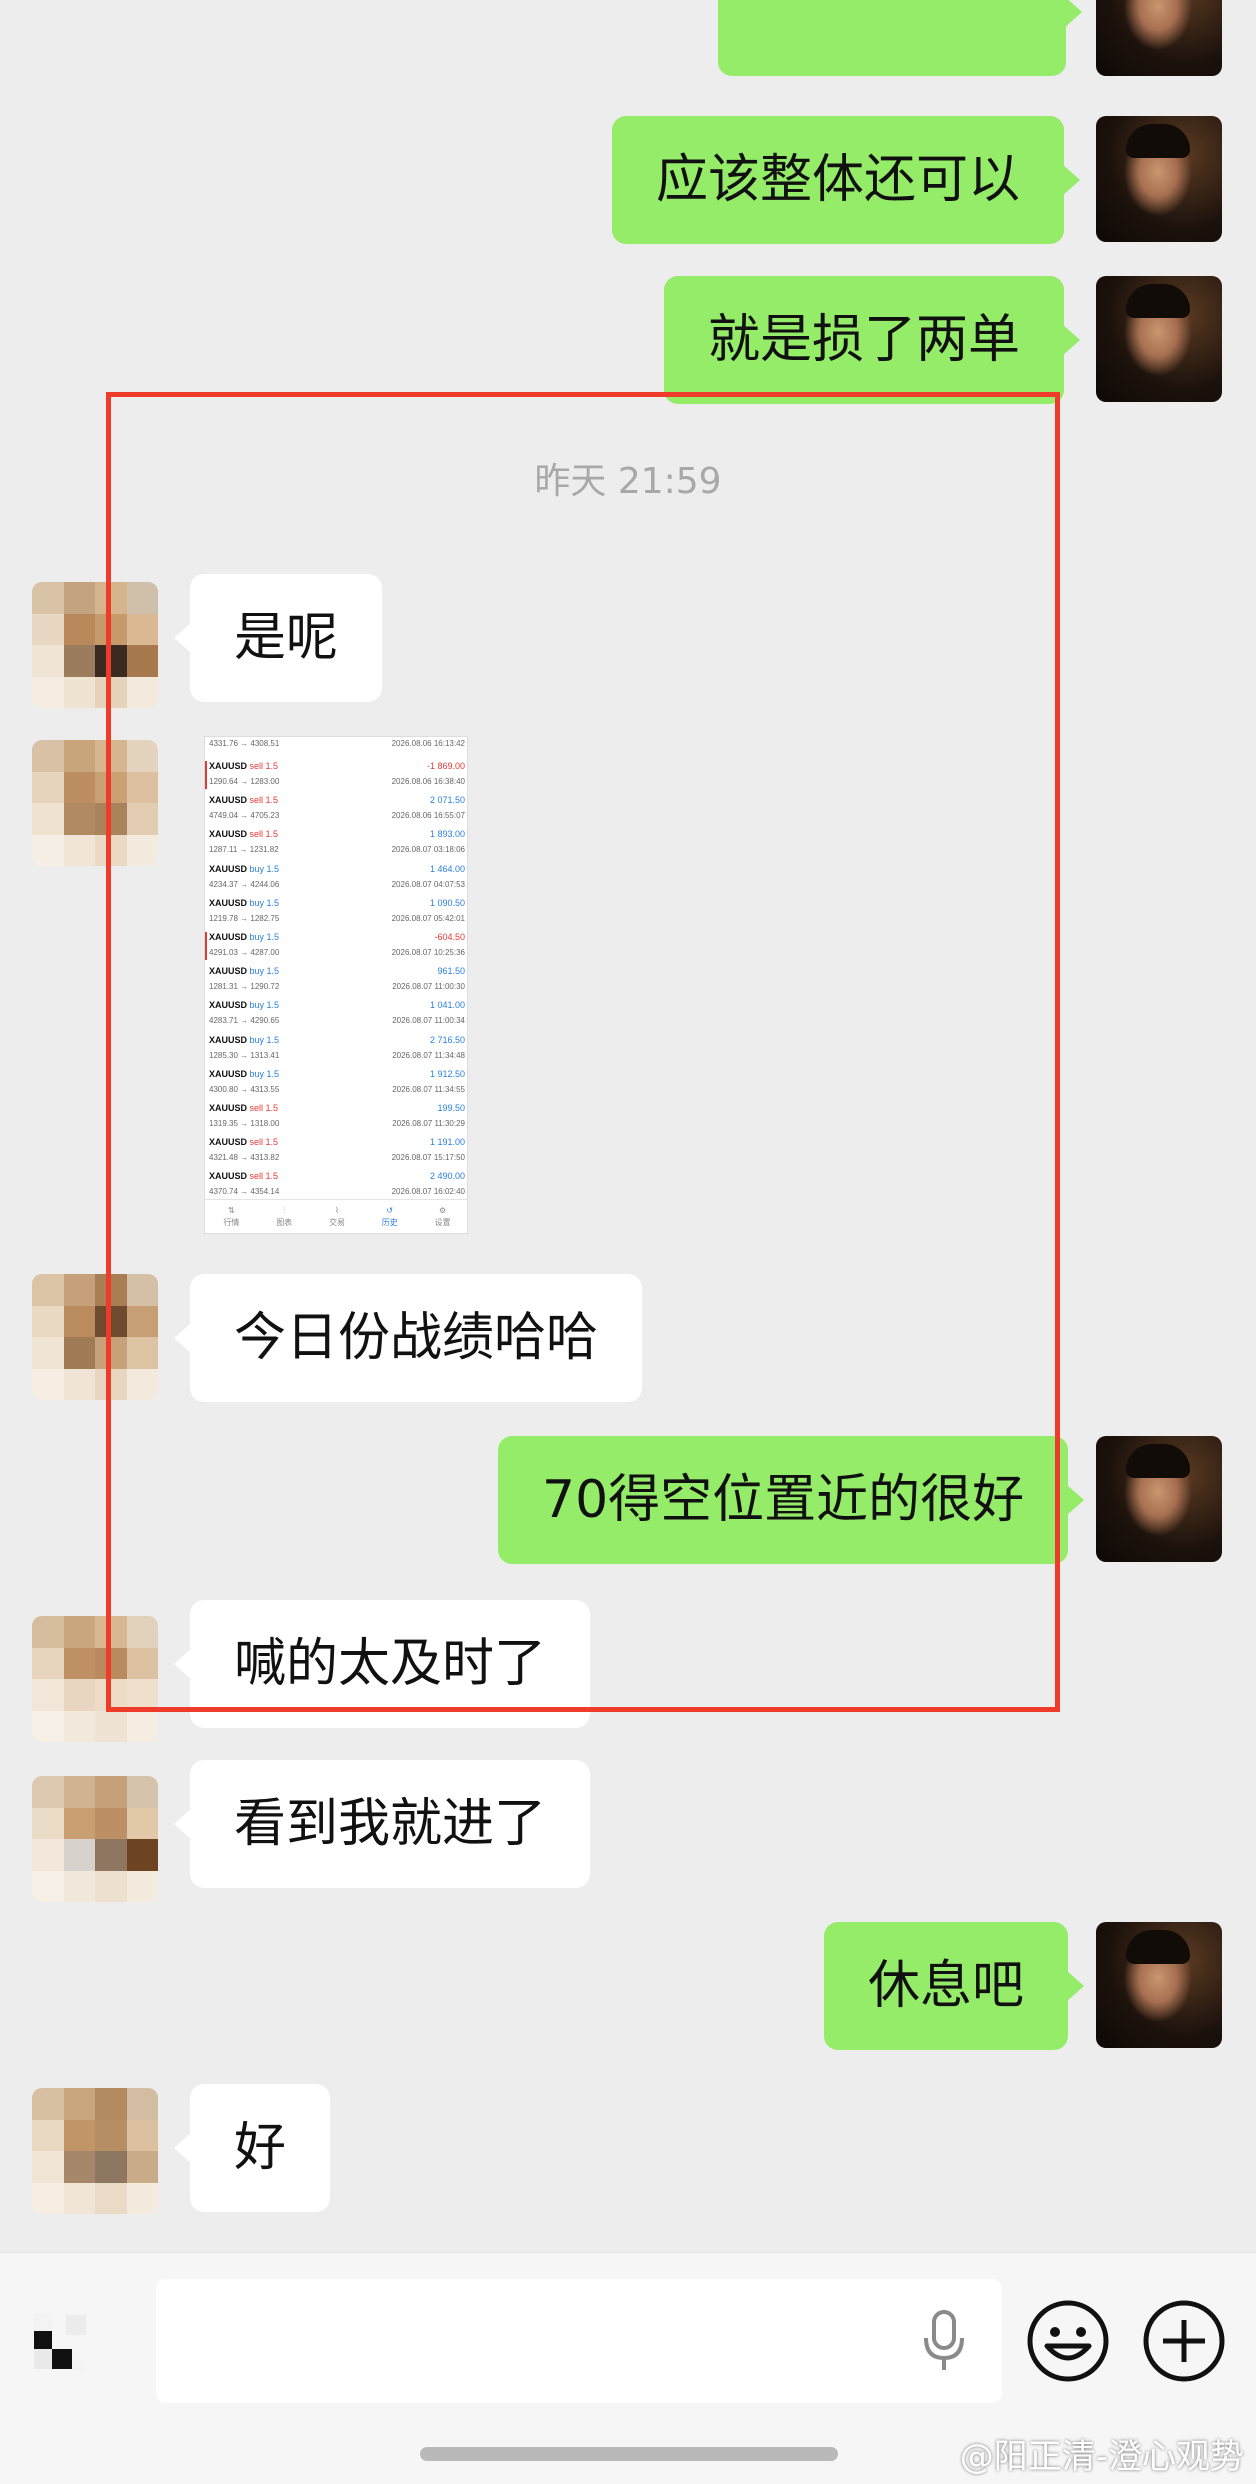 The width and height of the screenshot is (1256, 2484). Describe the element at coordinates (408, 1338) in the screenshot. I see `message-bubble-received: 今日份战绩哈哈` at that location.